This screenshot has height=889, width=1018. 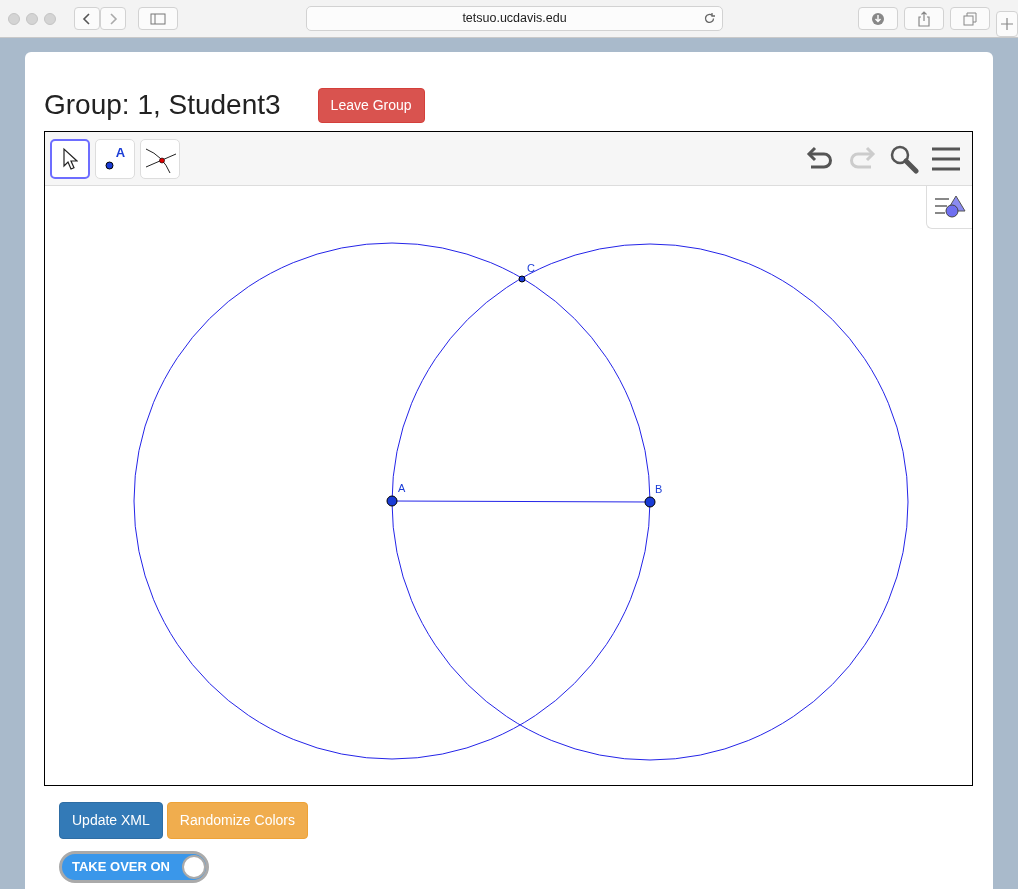 I want to click on pointer-icon, so click(x=70, y=158).